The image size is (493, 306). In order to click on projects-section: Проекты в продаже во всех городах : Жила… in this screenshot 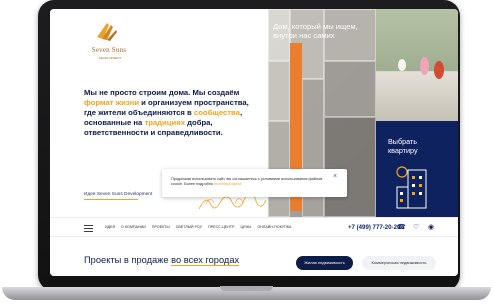, I will do `click(254, 257)`.